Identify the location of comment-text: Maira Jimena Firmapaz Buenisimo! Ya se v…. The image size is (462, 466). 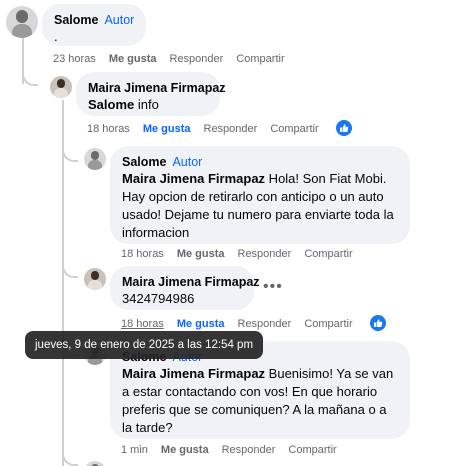
(260, 401).